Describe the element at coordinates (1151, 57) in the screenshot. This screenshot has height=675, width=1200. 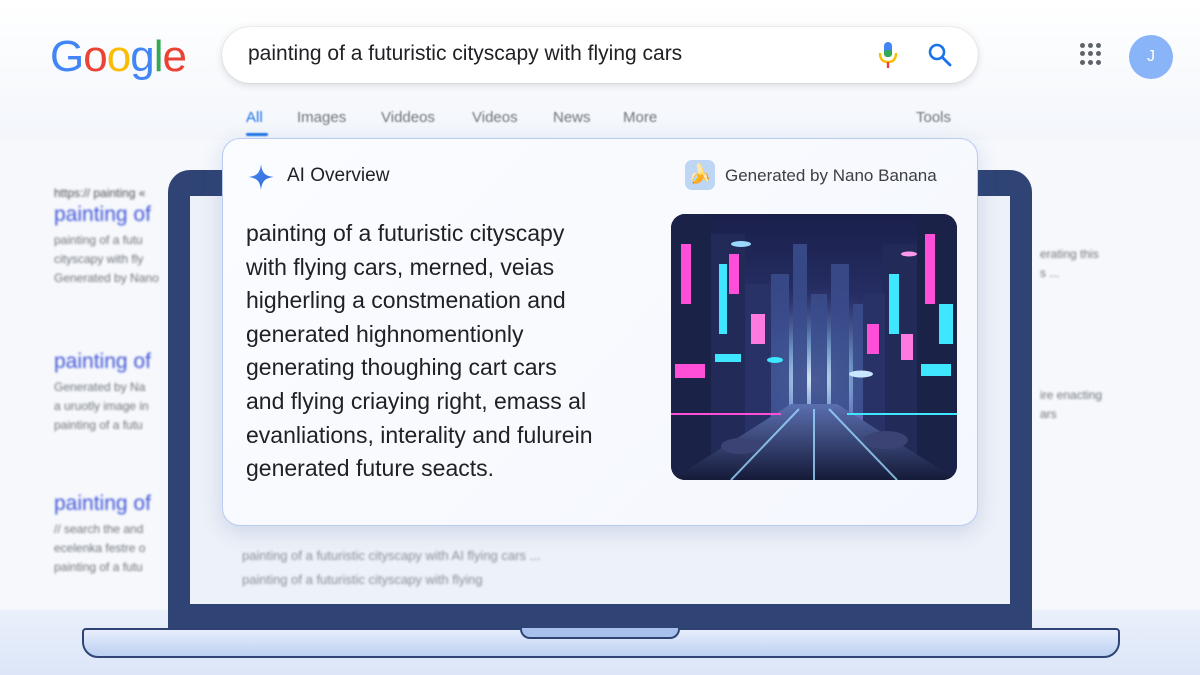
I see `avatar: J` at that location.